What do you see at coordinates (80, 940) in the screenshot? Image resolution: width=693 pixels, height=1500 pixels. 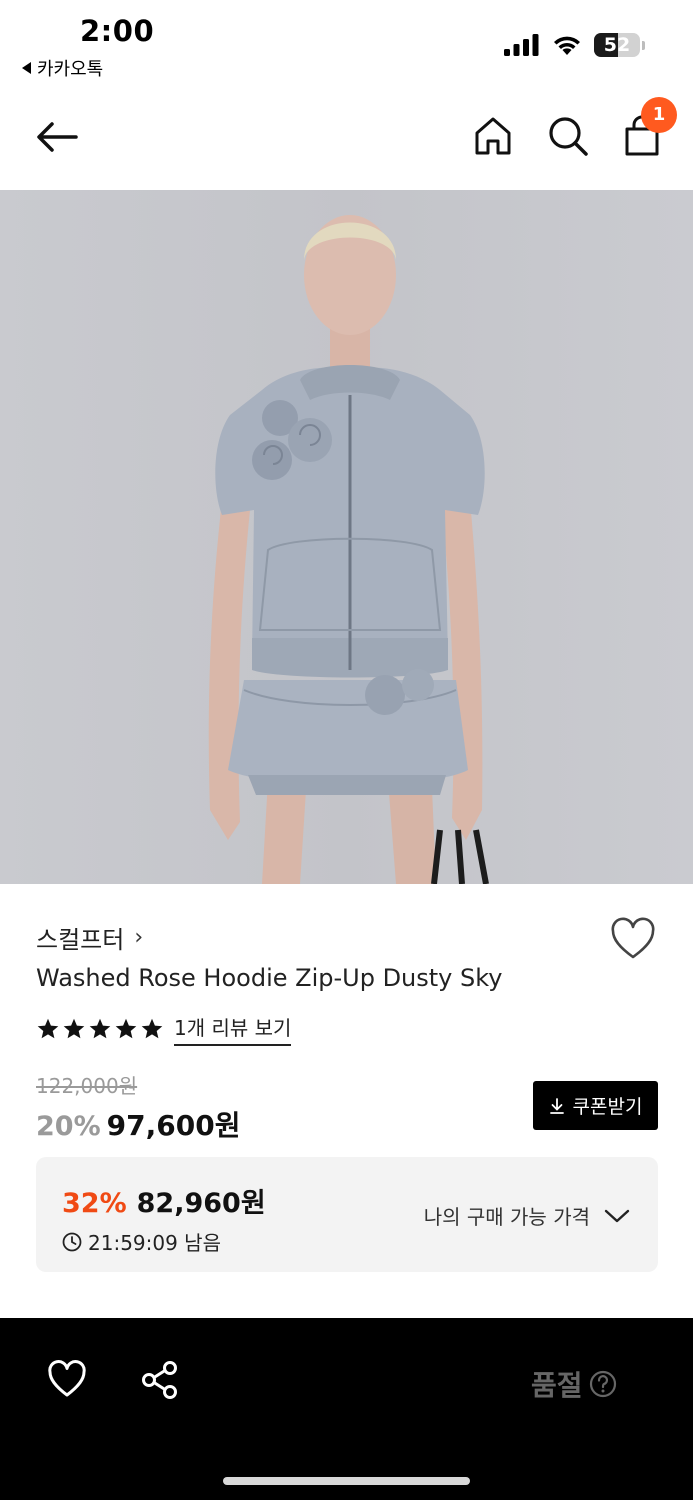 I see `brand-name: 스컬프터` at bounding box center [80, 940].